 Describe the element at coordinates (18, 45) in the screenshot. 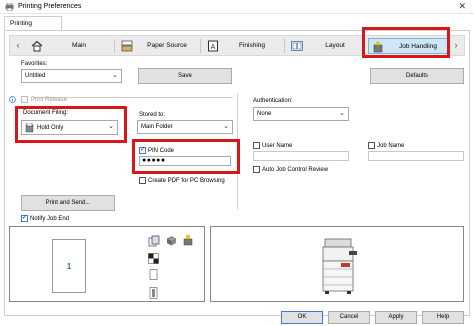

I see `nav-left-arrow-icon: ‹` at that location.